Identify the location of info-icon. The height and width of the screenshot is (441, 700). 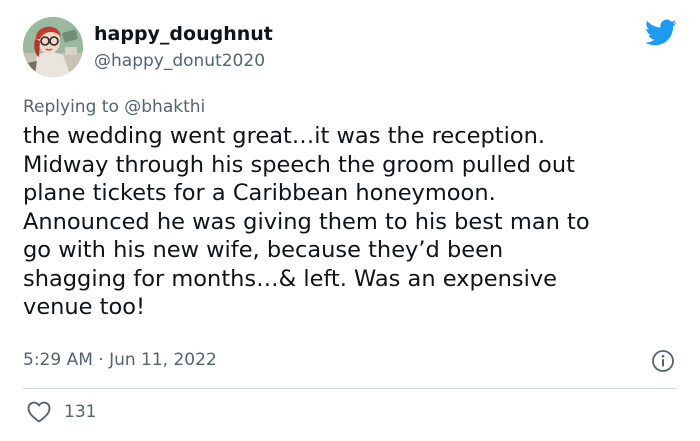
(663, 361).